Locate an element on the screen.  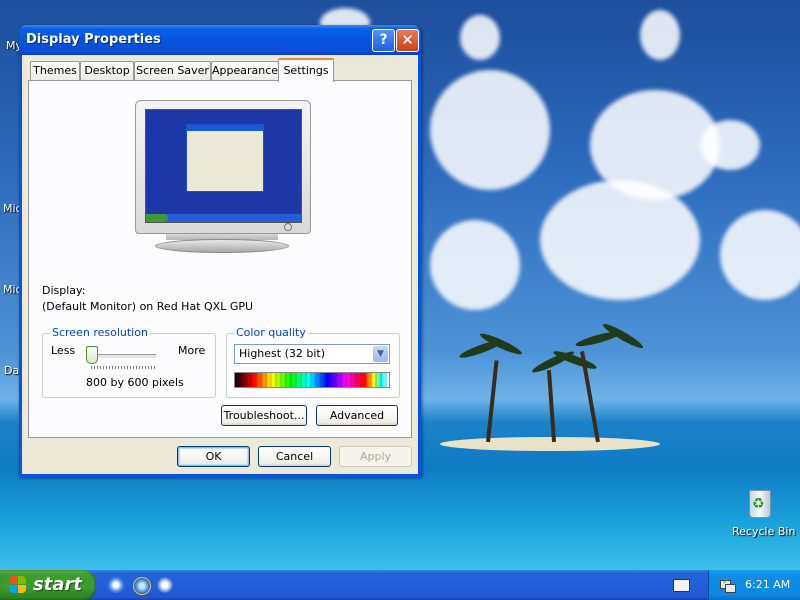
start-button: start is located at coordinates (48, 585).